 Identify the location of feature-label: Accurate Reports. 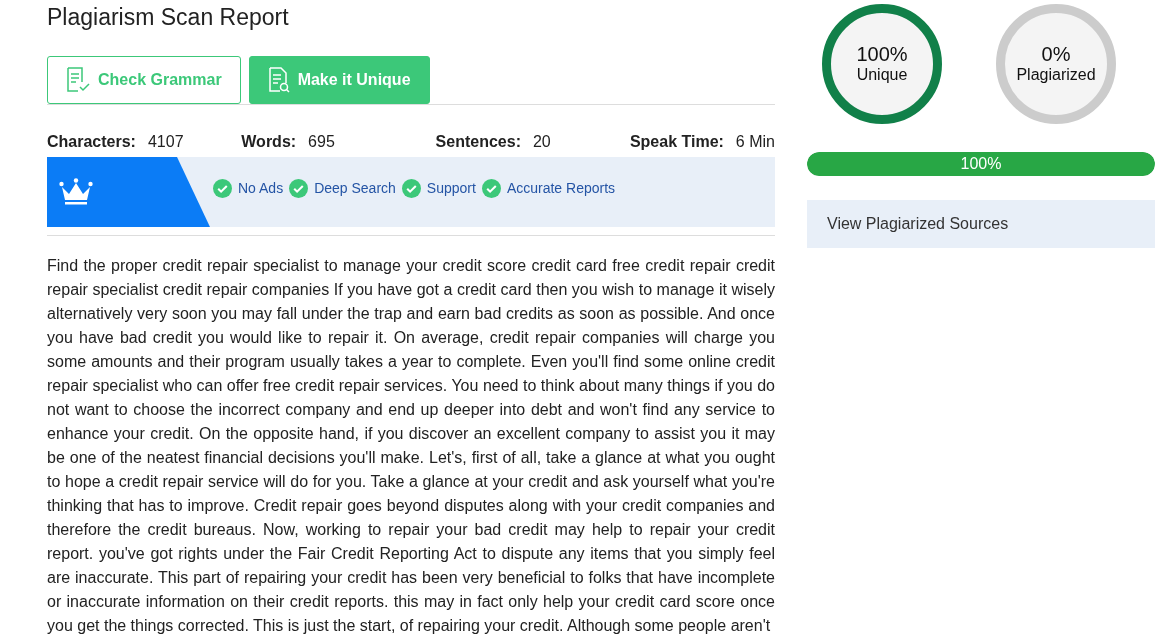
(561, 188).